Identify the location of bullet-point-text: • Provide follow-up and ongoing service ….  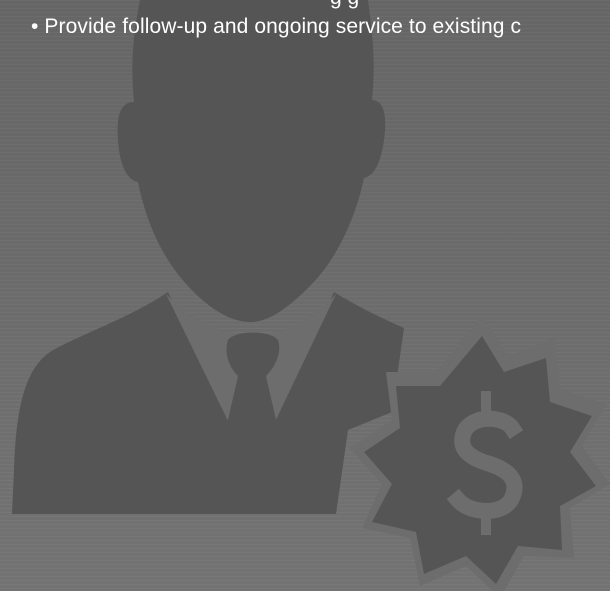
(276, 26).